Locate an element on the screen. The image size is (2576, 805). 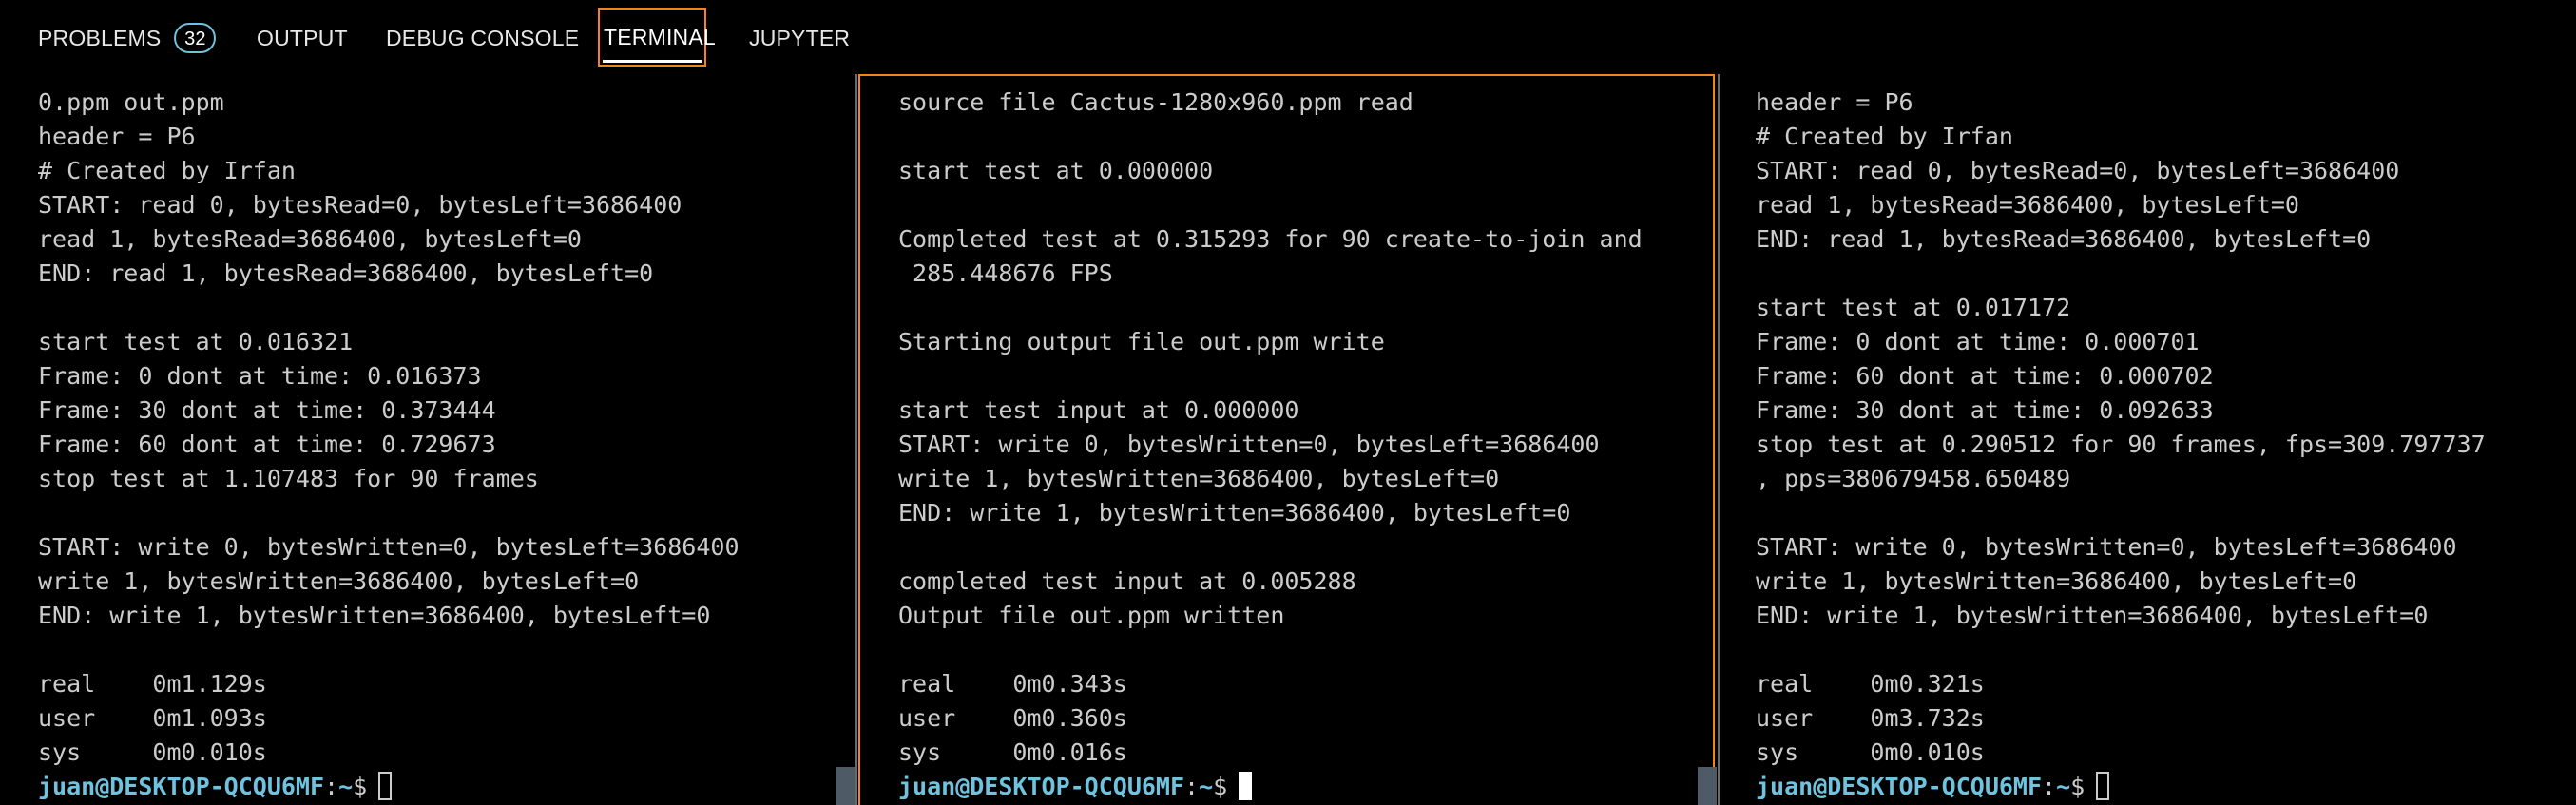
tab-terminal-label: TERMINAL is located at coordinates (660, 37).